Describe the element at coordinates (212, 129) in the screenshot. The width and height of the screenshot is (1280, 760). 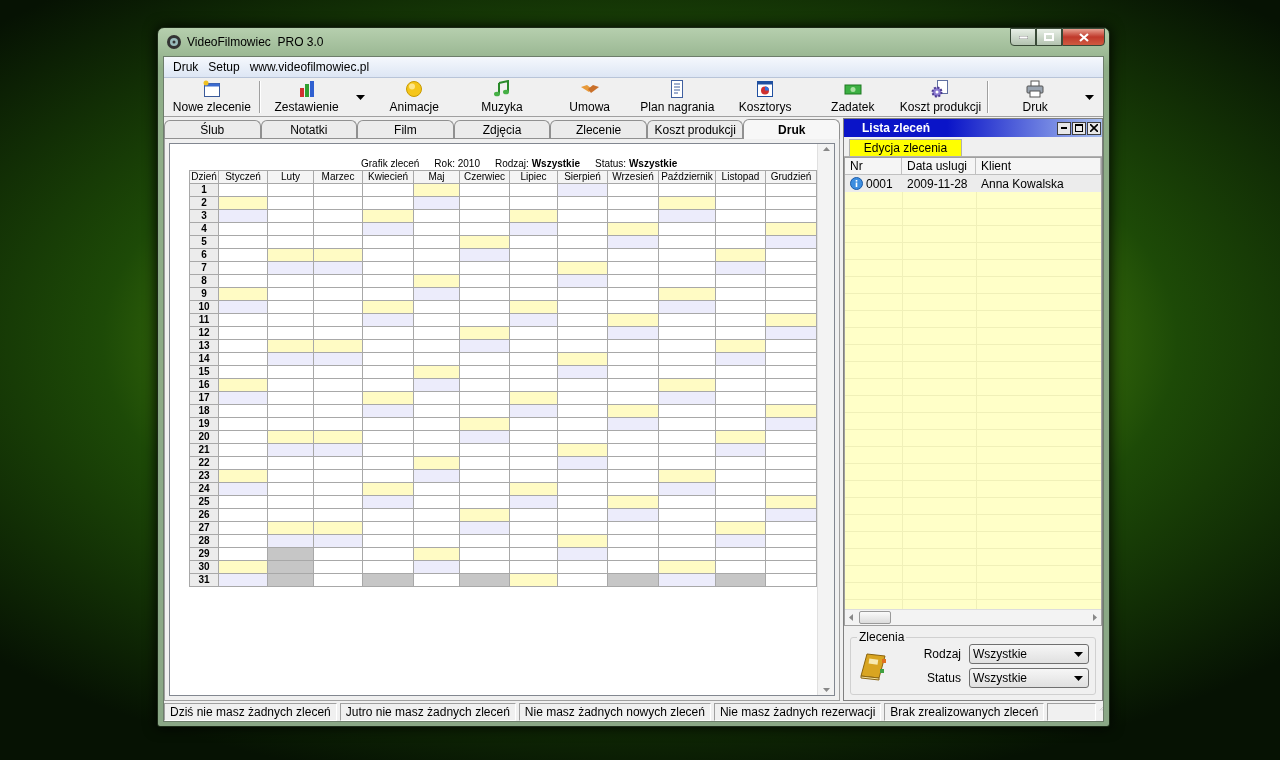
I see `tab: Ślub` at that location.